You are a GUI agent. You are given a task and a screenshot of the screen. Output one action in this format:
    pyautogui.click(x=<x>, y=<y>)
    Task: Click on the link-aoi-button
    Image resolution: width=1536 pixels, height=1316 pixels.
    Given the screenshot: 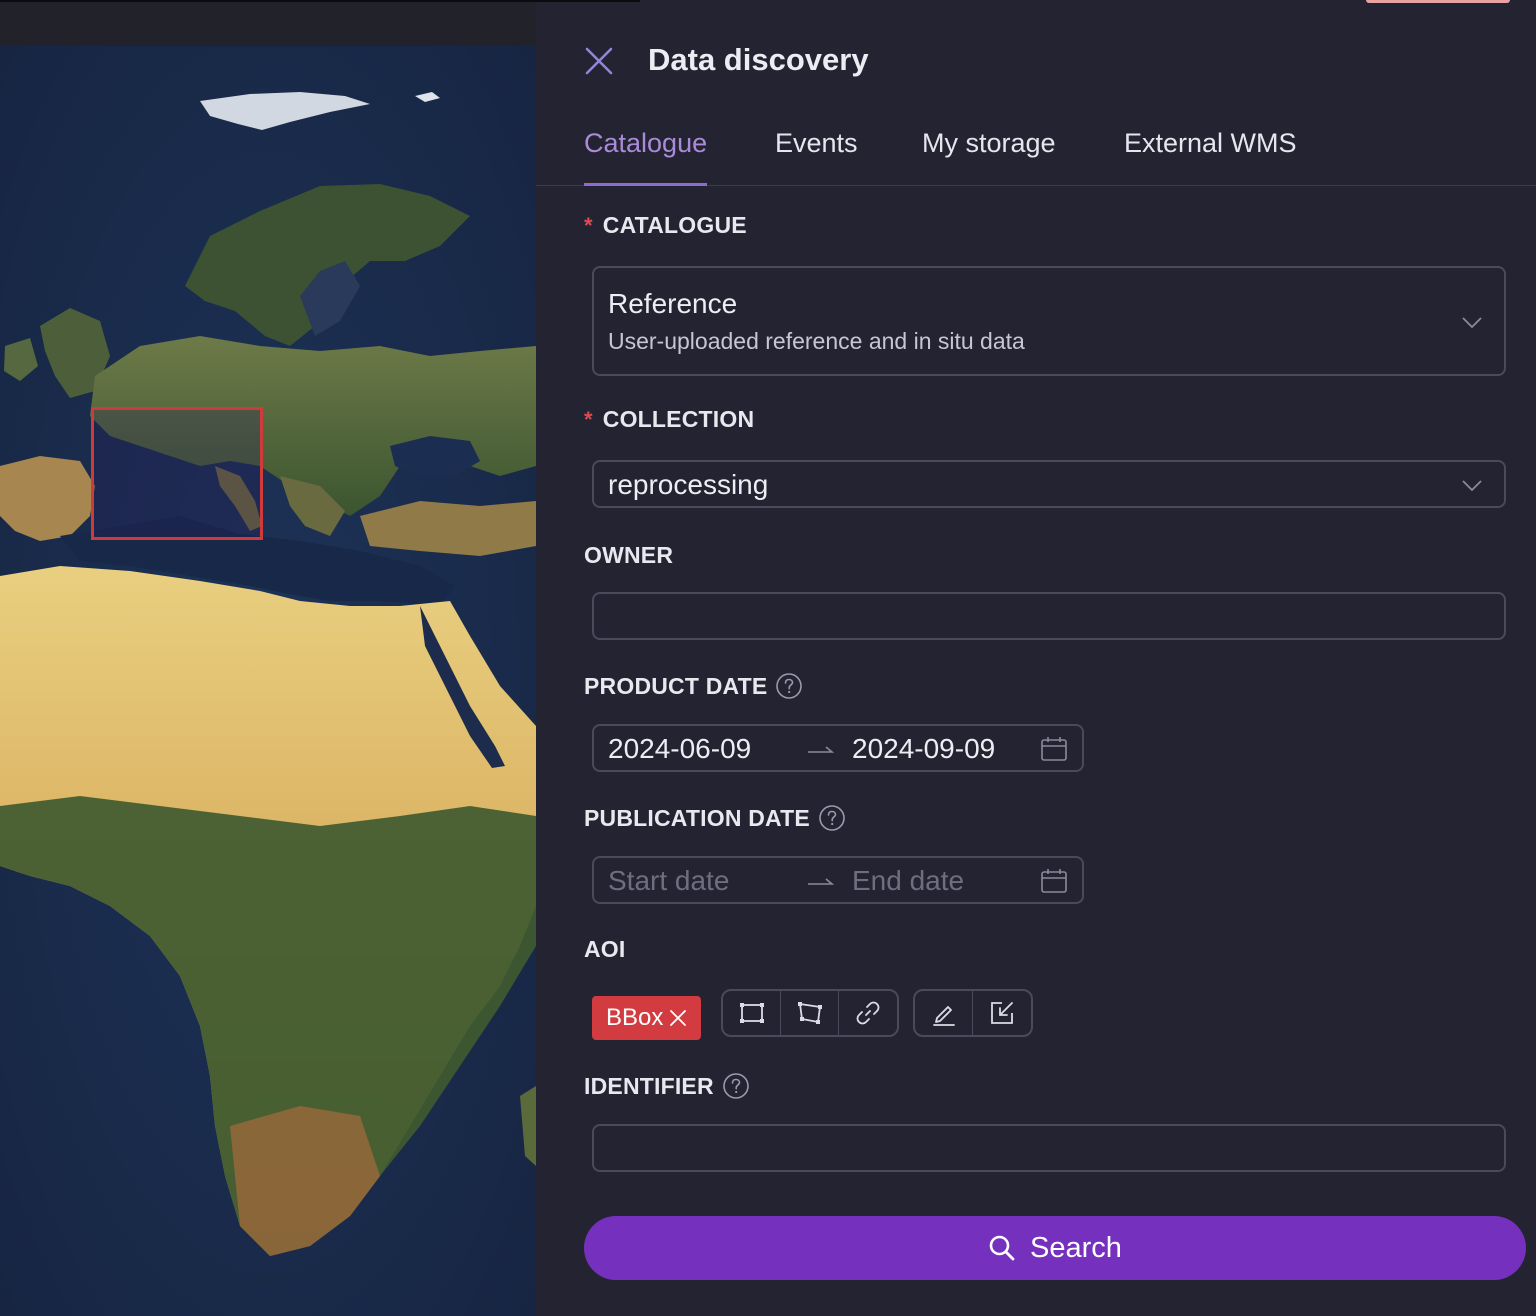 What is the action you would take?
    pyautogui.click(x=868, y=1013)
    